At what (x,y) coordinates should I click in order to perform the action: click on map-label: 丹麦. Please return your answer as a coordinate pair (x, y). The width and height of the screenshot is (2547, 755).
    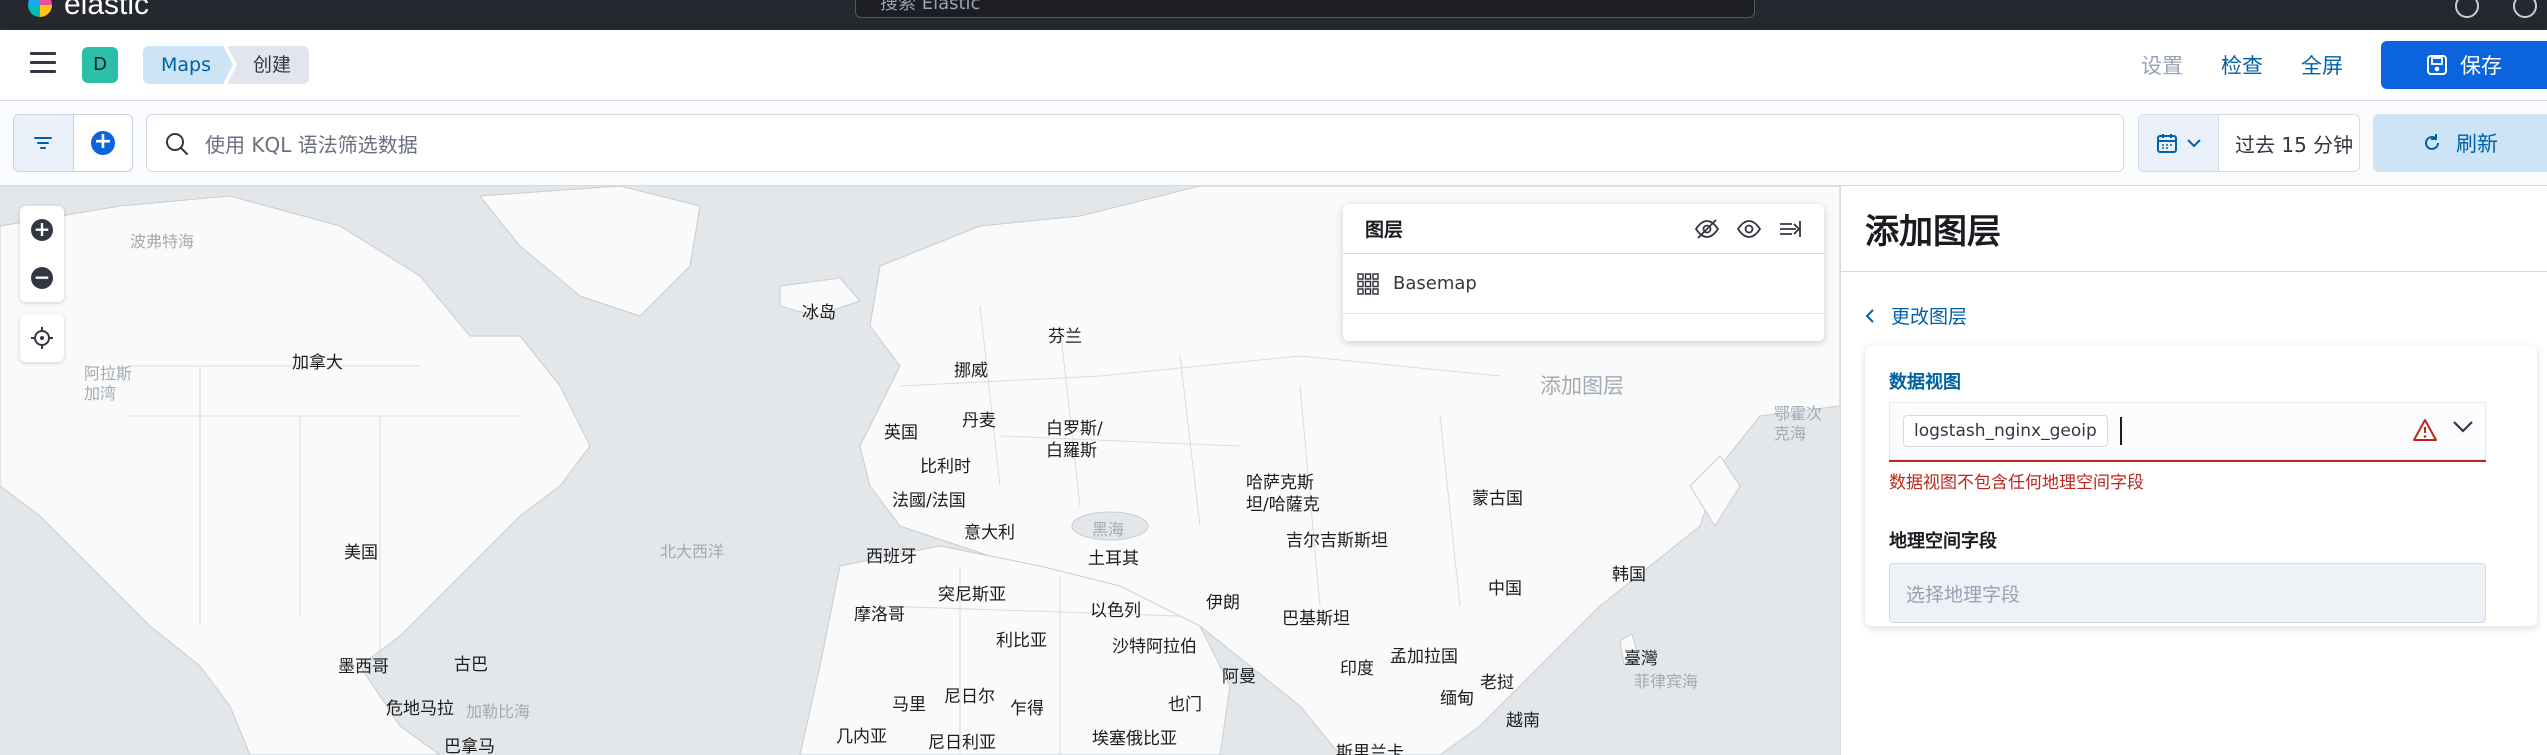
    Looking at the image, I should click on (979, 421).